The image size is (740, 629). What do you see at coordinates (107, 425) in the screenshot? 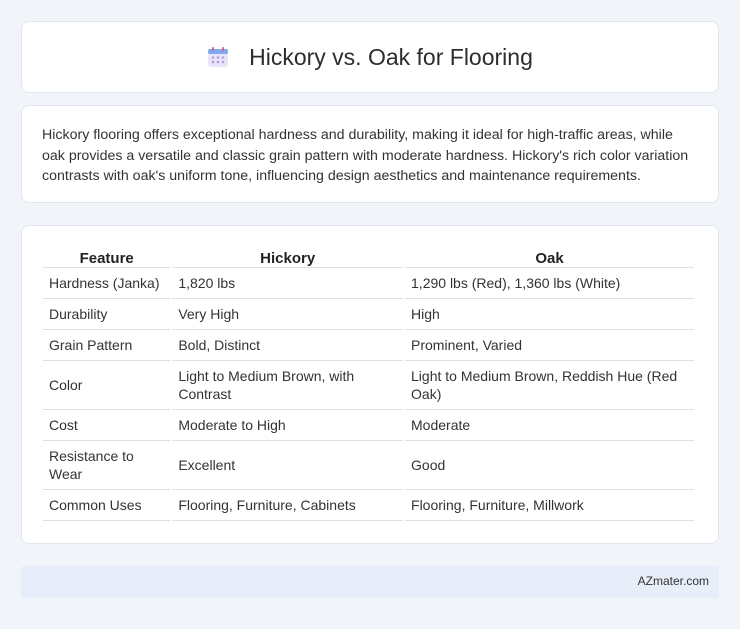
I see `cell-feature: Cost` at bounding box center [107, 425].